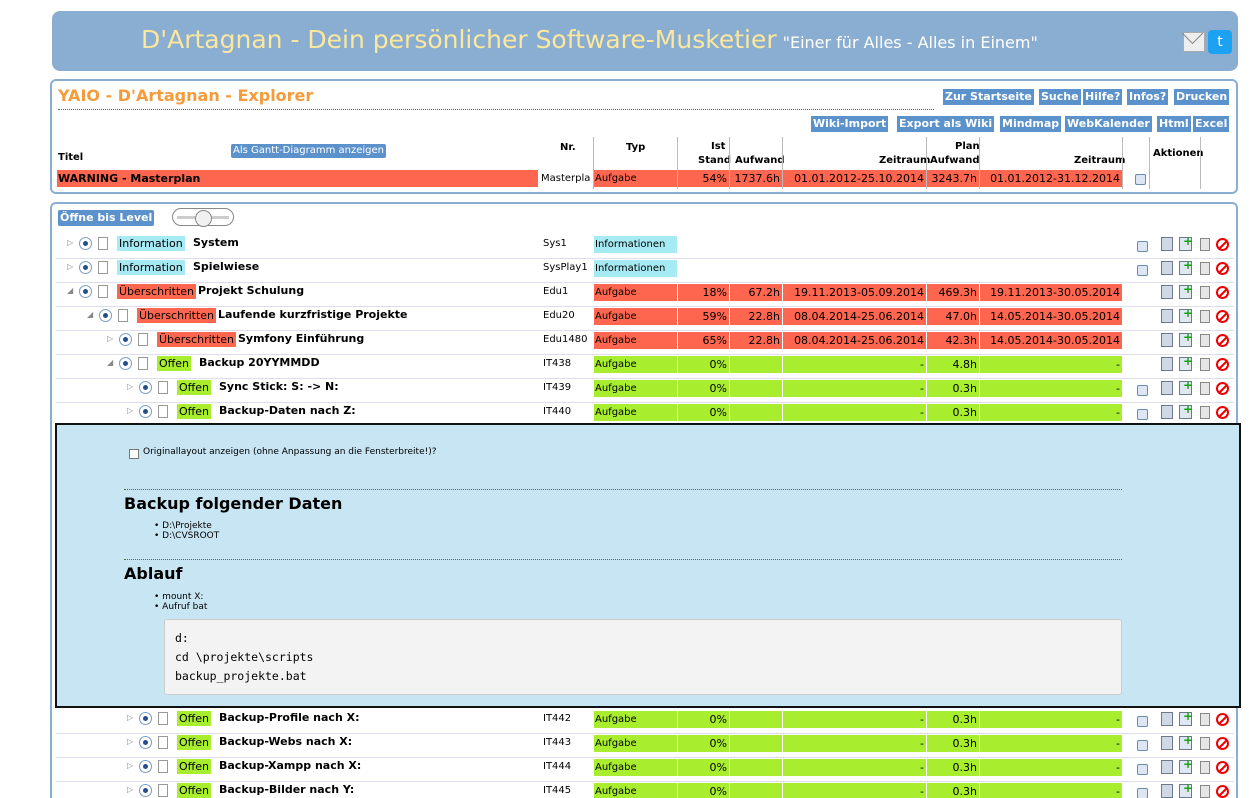 The height and width of the screenshot is (798, 1254). What do you see at coordinates (259, 362) in the screenshot?
I see `node-name: Backup 20YYMMDD` at bounding box center [259, 362].